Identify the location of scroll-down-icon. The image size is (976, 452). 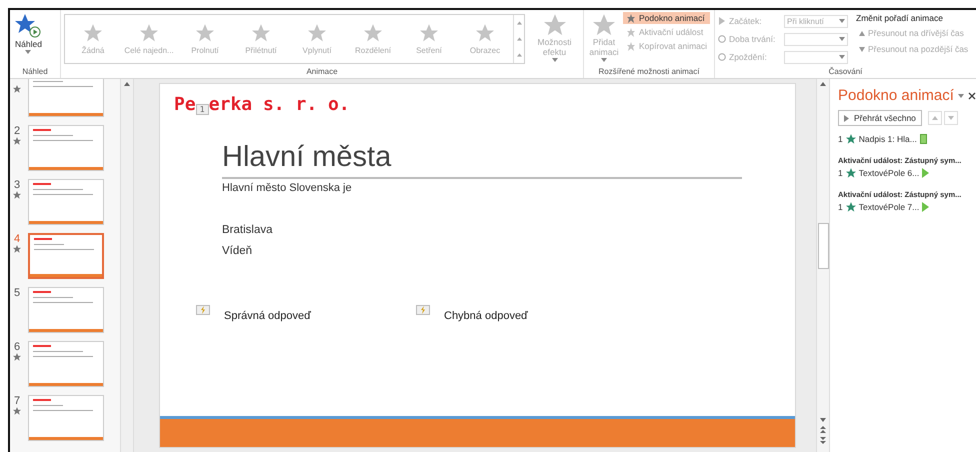
(823, 420).